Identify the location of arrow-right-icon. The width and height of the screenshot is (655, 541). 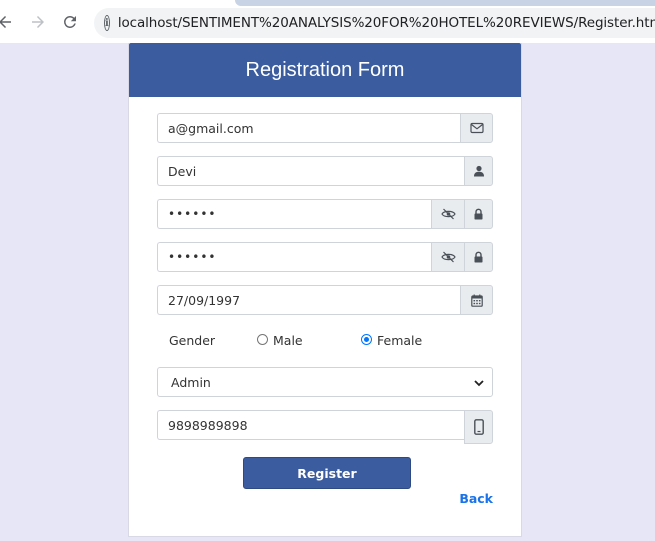
(38, 22).